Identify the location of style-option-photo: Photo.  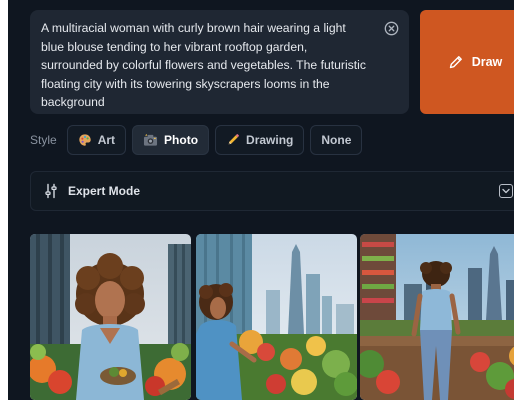
(171, 140).